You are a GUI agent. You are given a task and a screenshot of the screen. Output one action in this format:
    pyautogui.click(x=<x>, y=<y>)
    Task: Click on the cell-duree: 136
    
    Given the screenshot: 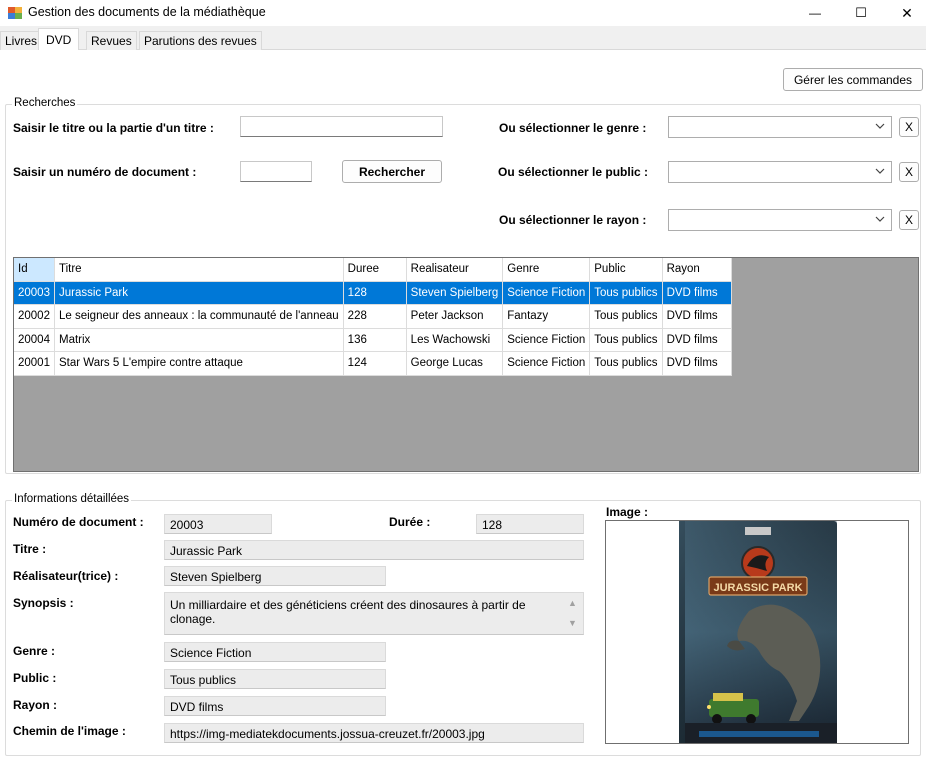 What is the action you would take?
    pyautogui.click(x=375, y=340)
    